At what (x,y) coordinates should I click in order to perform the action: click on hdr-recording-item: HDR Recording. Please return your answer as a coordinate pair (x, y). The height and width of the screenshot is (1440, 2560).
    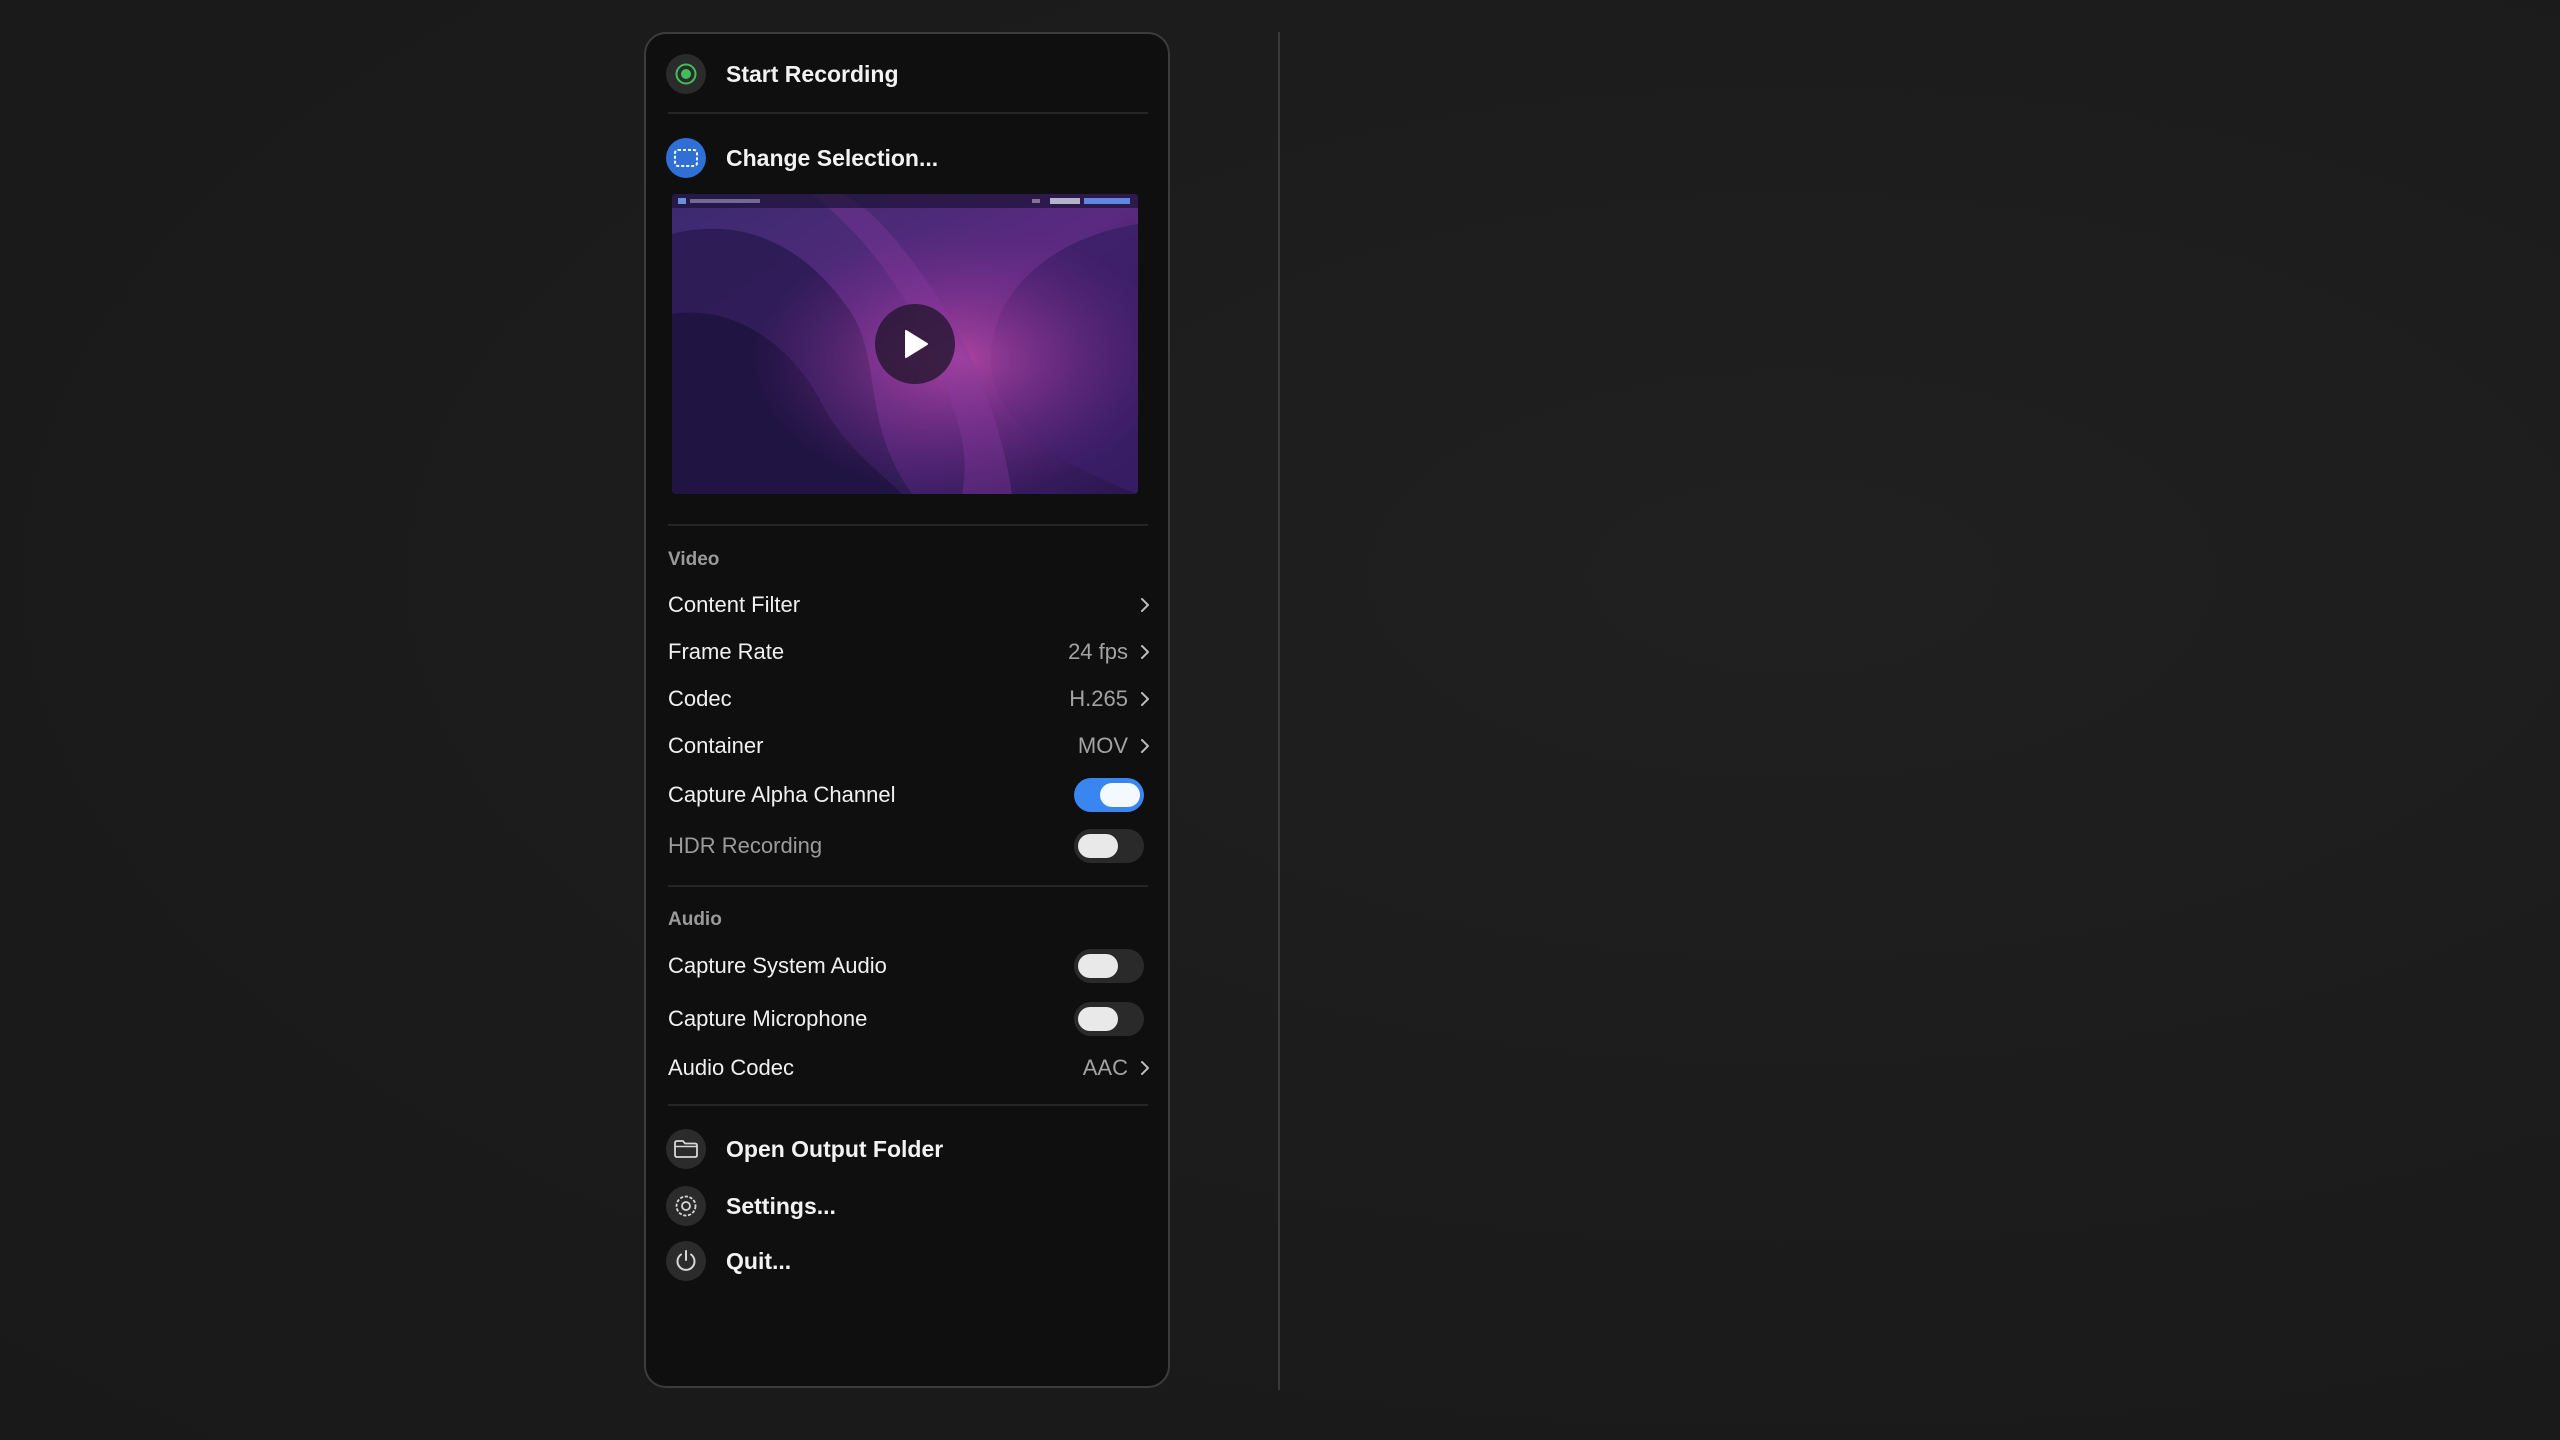
    Looking at the image, I should click on (909, 846).